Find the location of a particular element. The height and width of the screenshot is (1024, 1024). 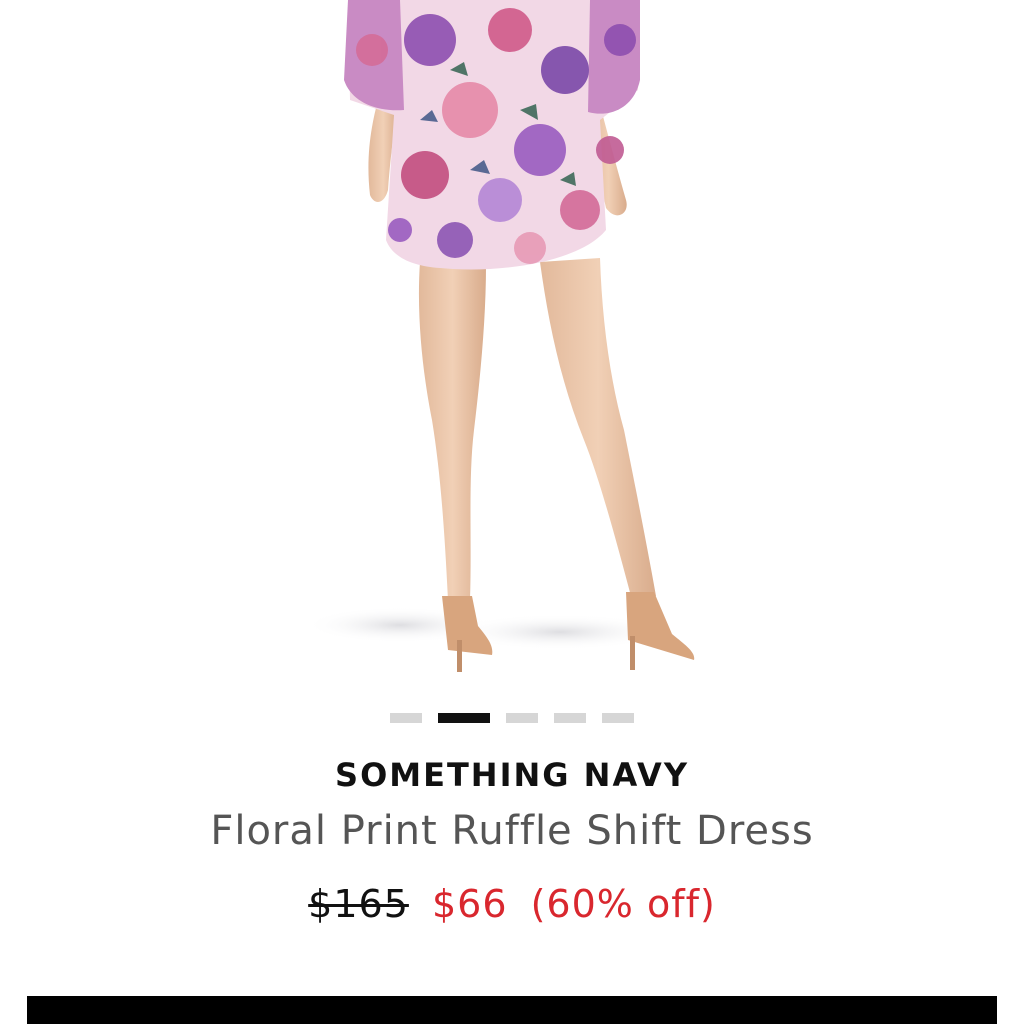

product-title: Floral Print Ruffle Shift Dress is located at coordinates (512, 831).